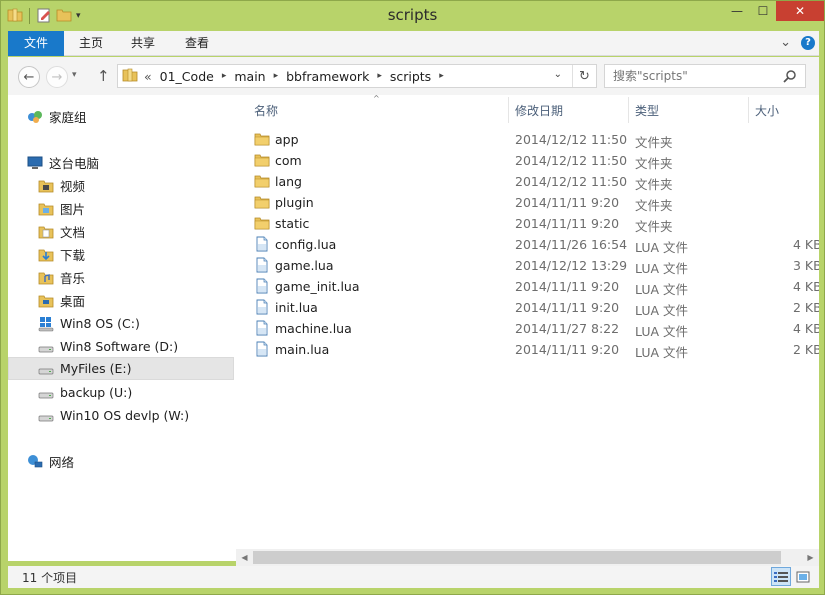  Describe the element at coordinates (327, 76) in the screenshot. I see `breadcrumb-item: bbframework` at that location.